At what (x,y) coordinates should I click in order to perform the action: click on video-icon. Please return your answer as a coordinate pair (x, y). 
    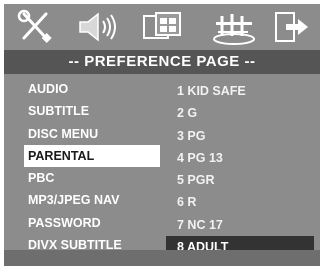
    Looking at the image, I should click on (162, 27).